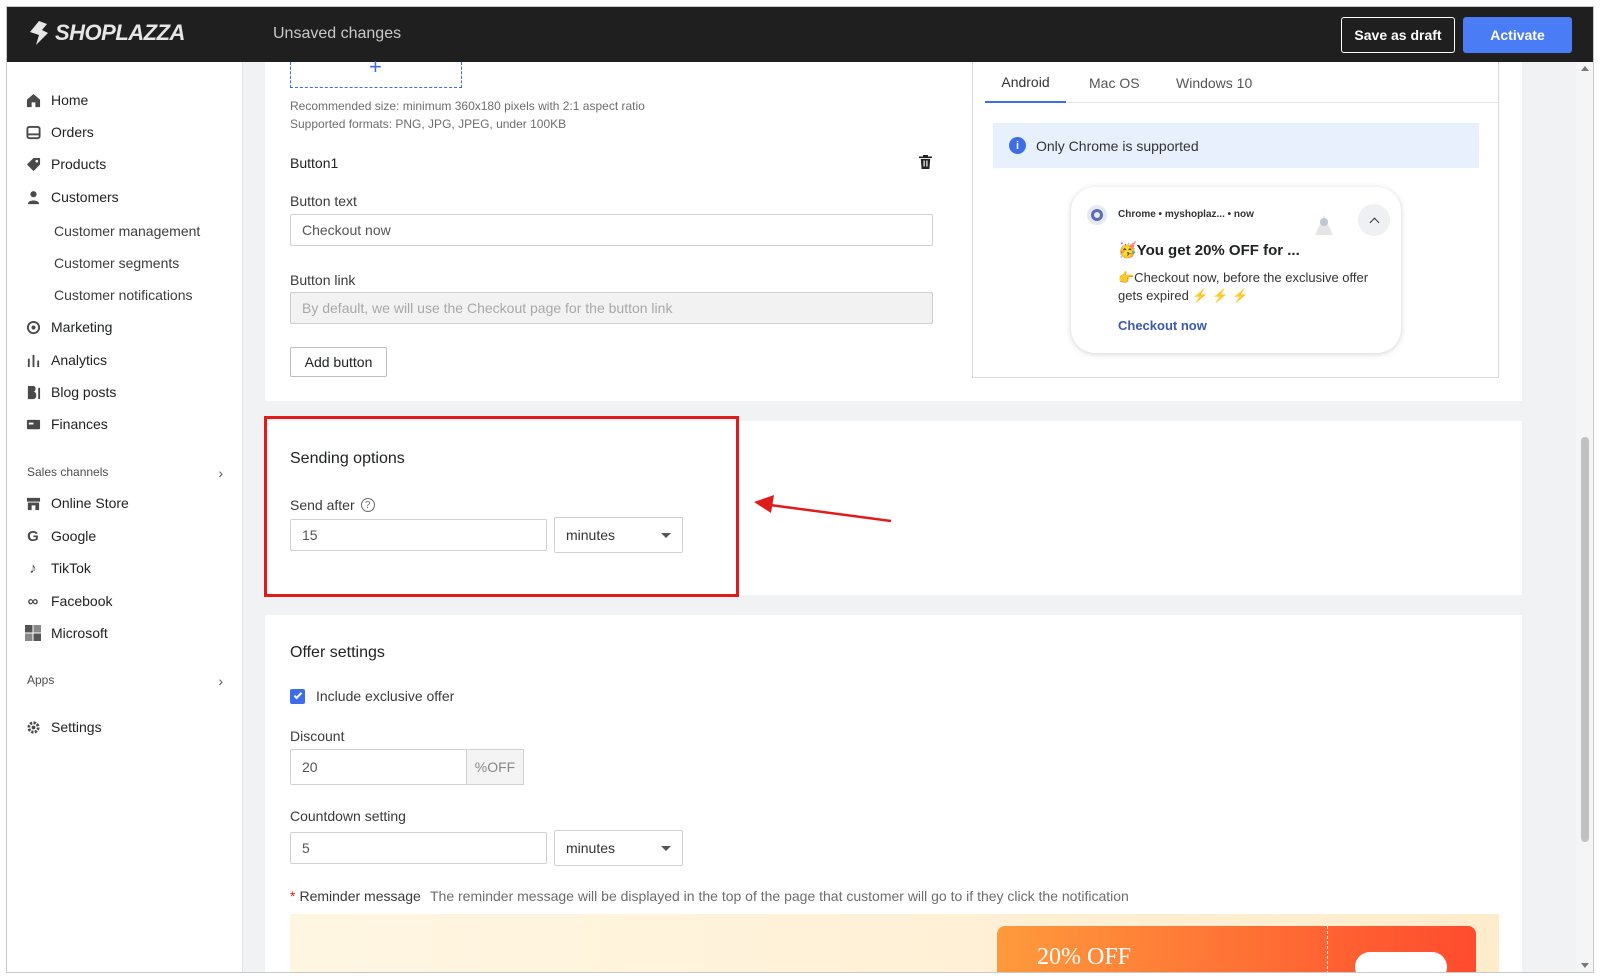 The width and height of the screenshot is (1600, 979). What do you see at coordinates (82, 601) in the screenshot?
I see `sidebar-item-label: Facebook` at bounding box center [82, 601].